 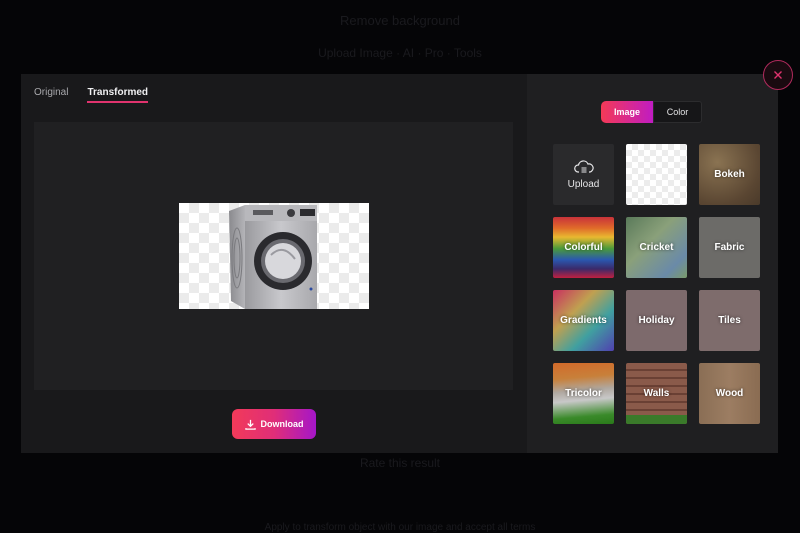 I want to click on tile-holiday: Holiday, so click(x=656, y=320).